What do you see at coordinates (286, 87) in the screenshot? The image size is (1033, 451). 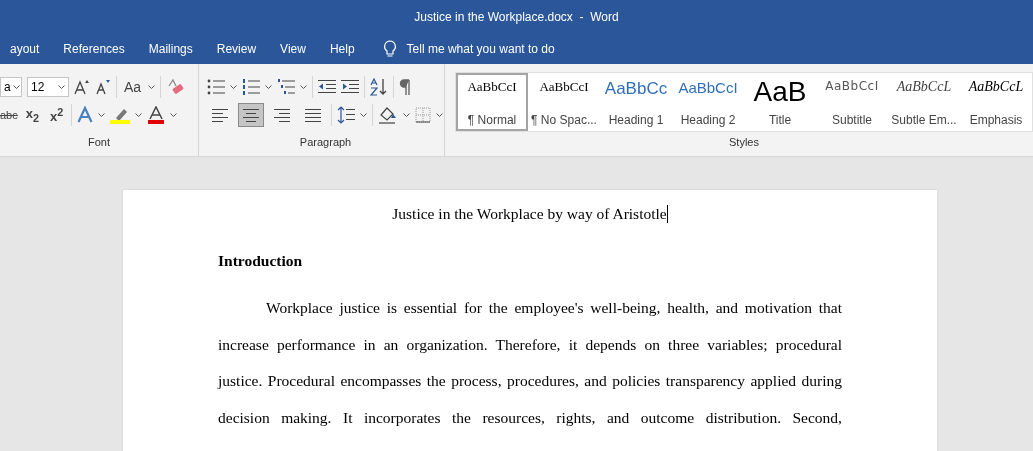 I see `multilevel-list-icon` at bounding box center [286, 87].